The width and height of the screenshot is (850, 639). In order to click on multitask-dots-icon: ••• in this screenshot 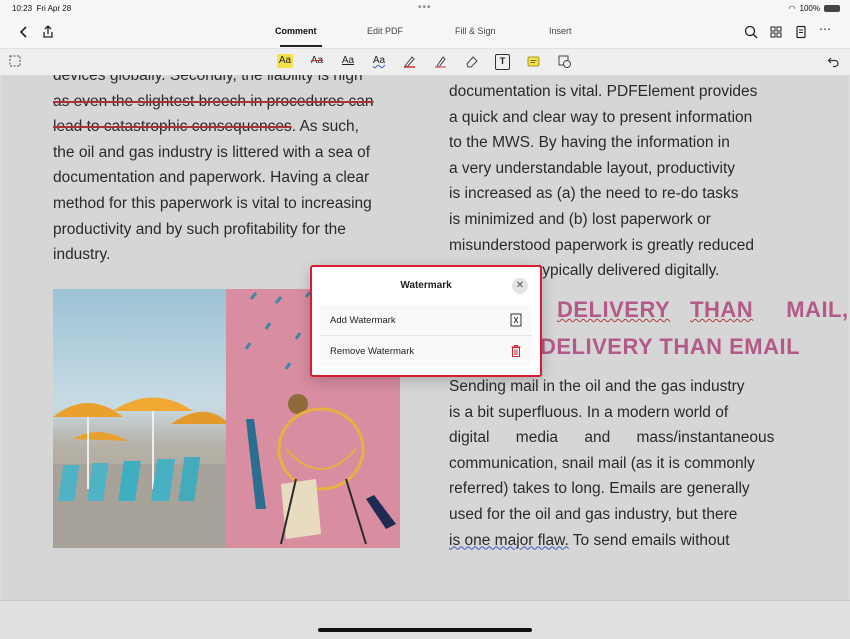, I will do `click(425, 7)`.